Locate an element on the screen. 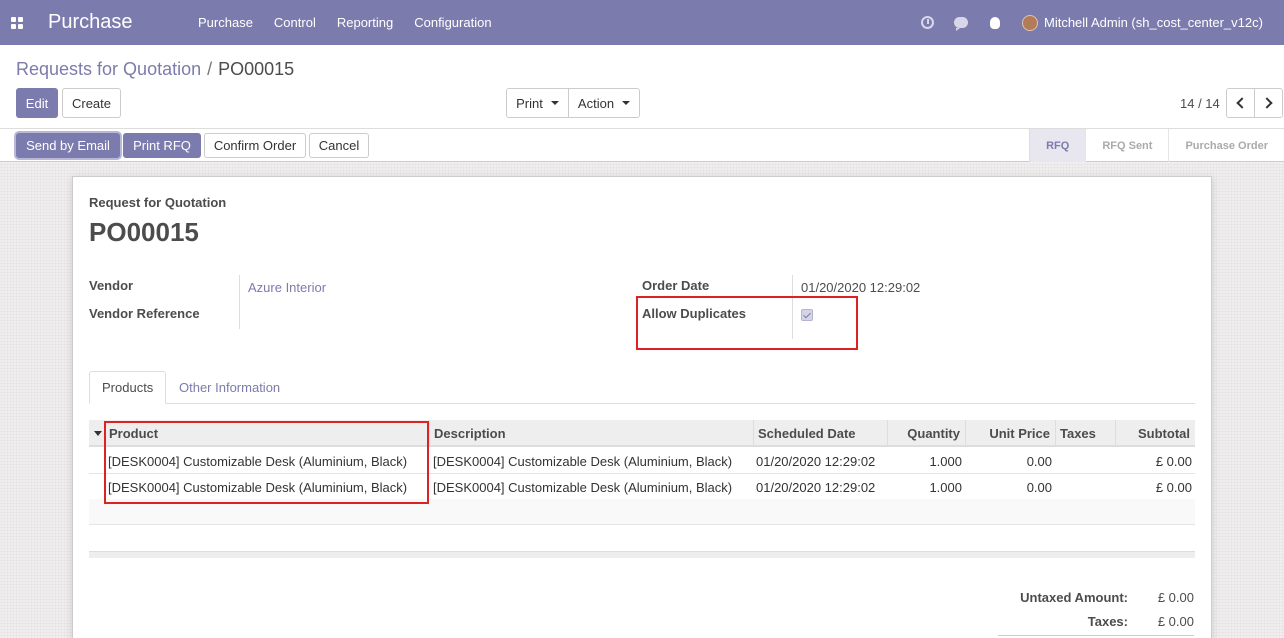  order-date-field: 01/20/2020 12:29:02 is located at coordinates (860, 287).